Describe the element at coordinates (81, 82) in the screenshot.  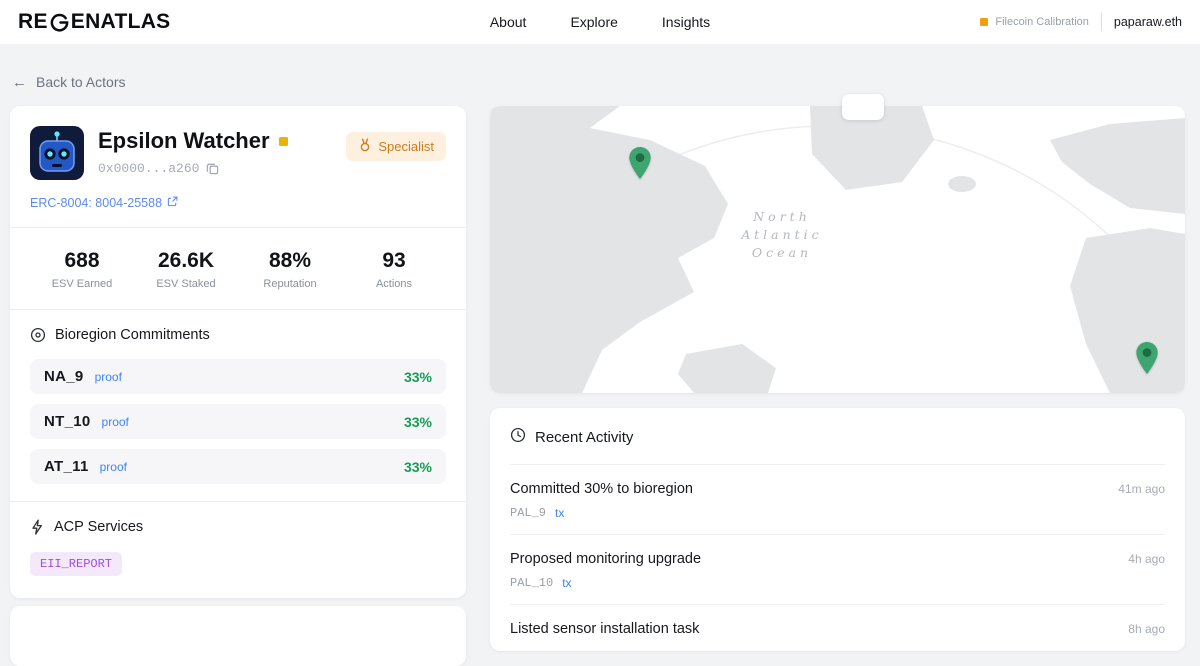
I see `back-label: Back to Actors` at that location.